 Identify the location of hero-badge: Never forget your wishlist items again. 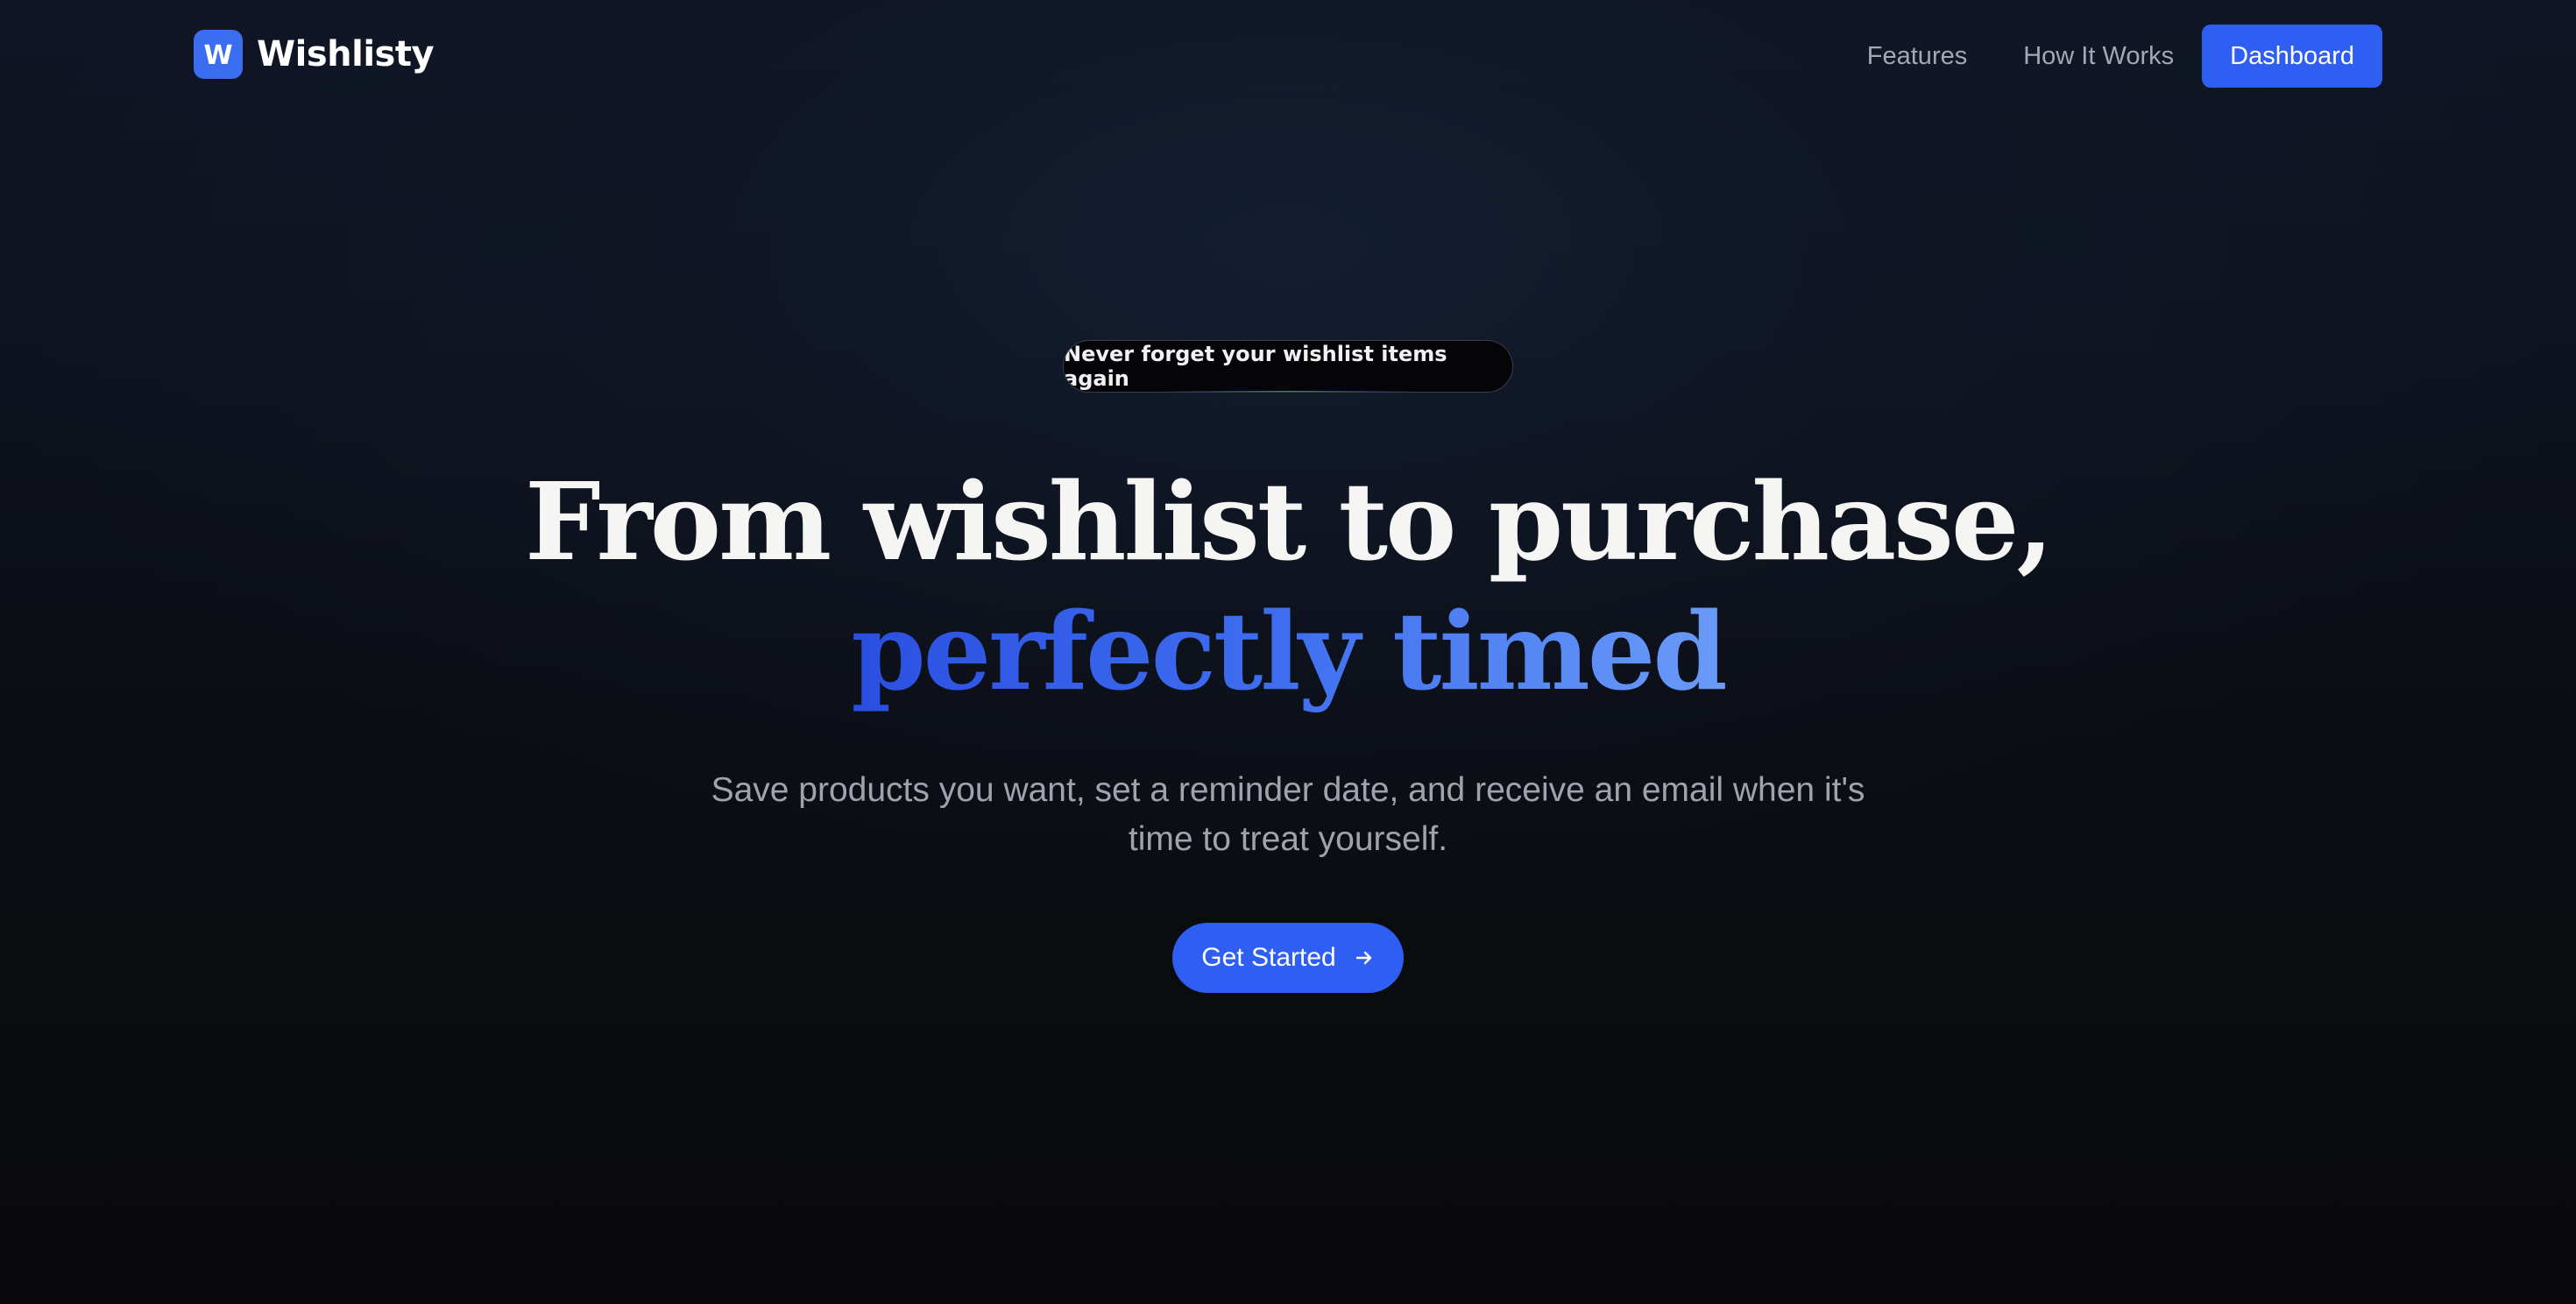
(1288, 366).